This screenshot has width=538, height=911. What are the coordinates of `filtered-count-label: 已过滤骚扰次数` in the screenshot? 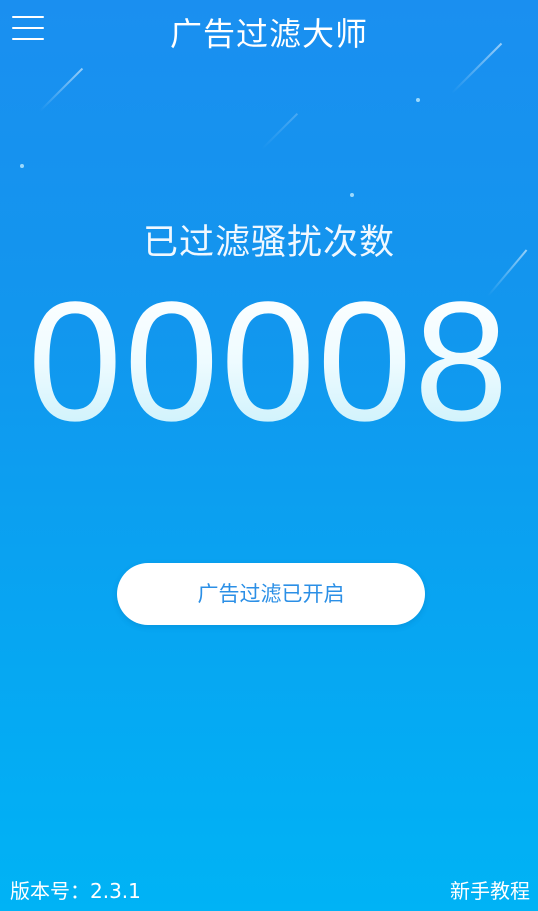 It's located at (268, 243).